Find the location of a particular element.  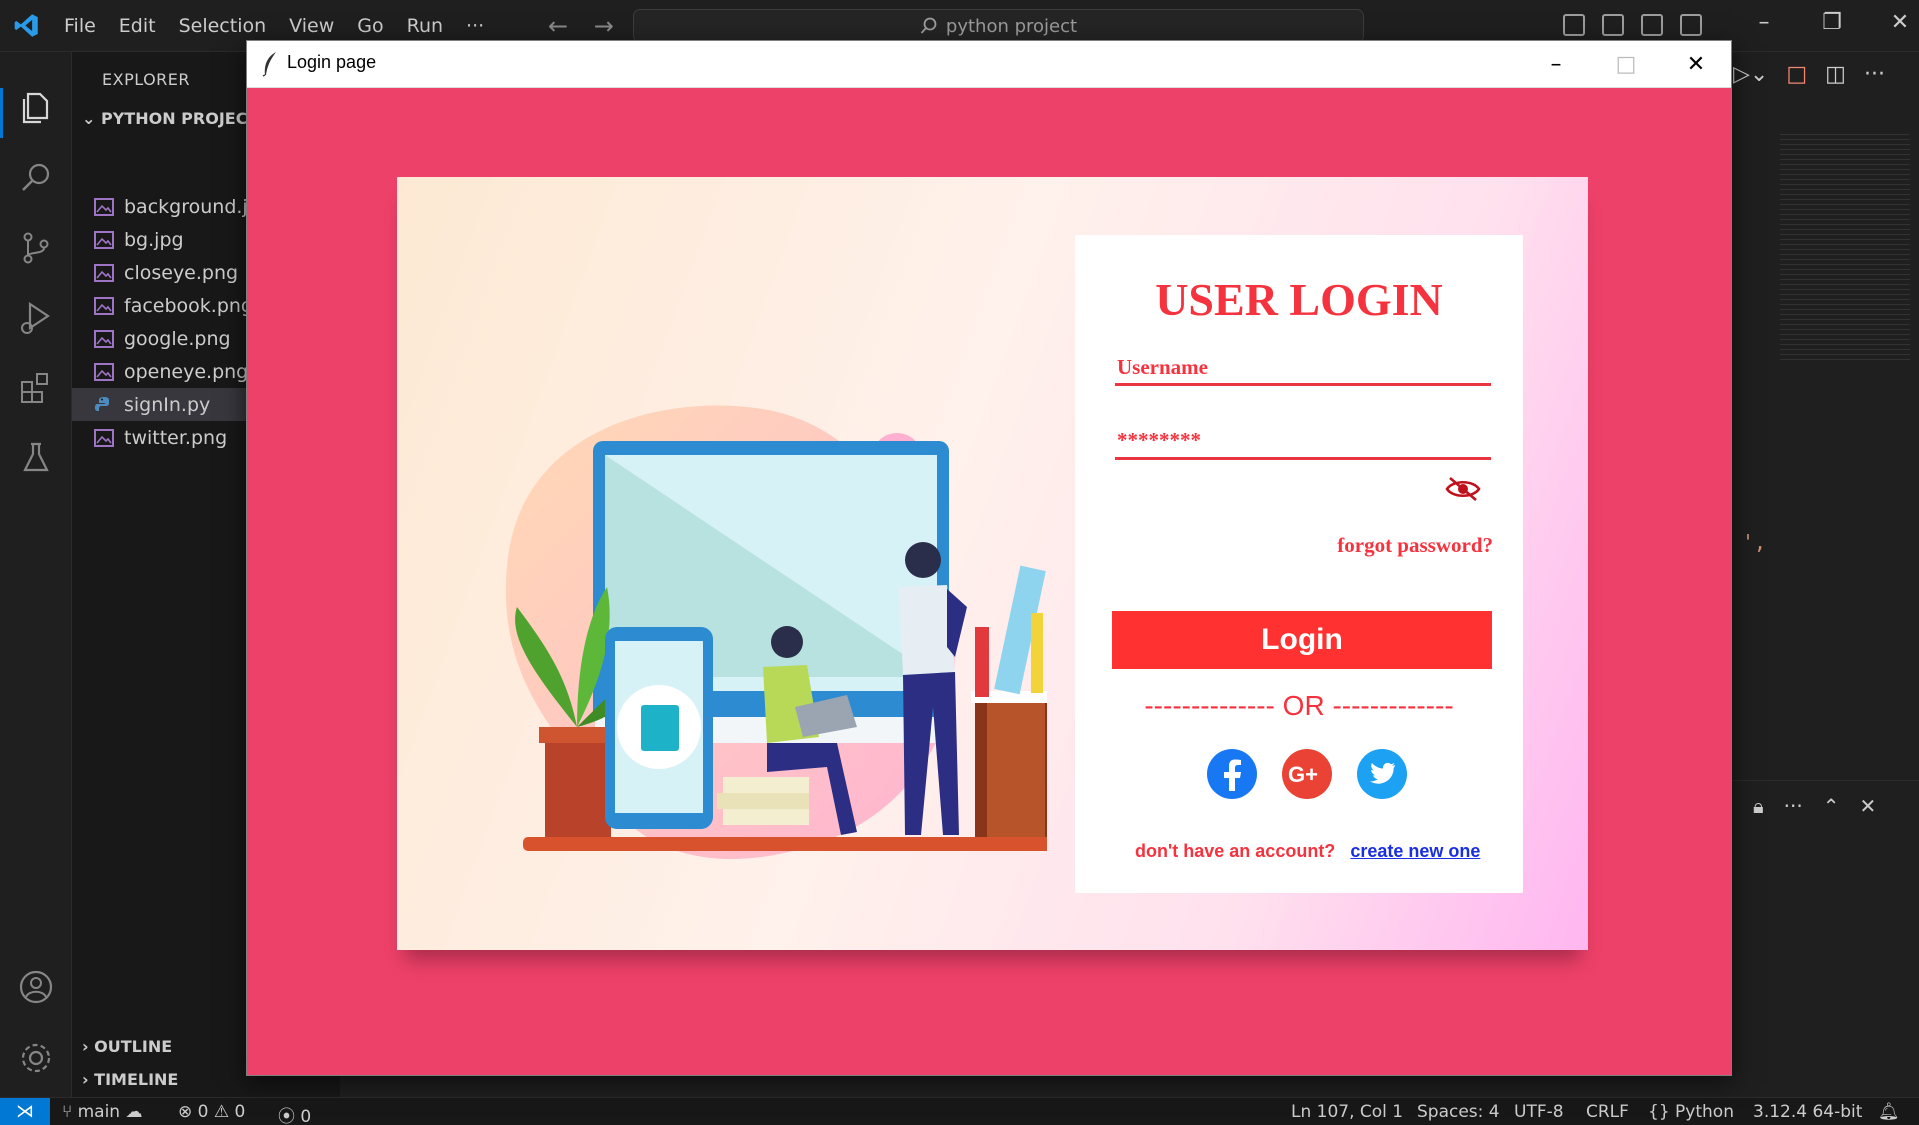

command-center: python project is located at coordinates (998, 26).